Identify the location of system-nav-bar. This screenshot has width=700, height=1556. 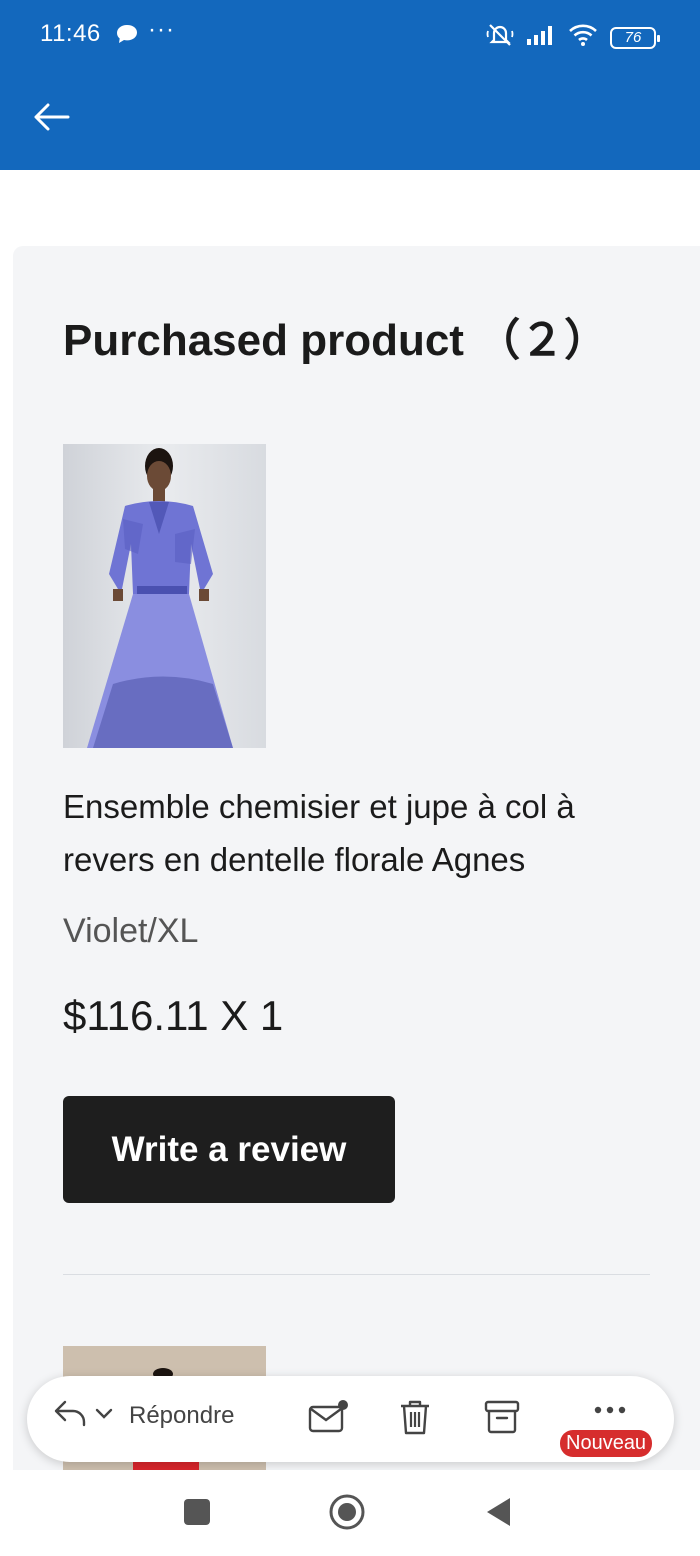
(350, 1513).